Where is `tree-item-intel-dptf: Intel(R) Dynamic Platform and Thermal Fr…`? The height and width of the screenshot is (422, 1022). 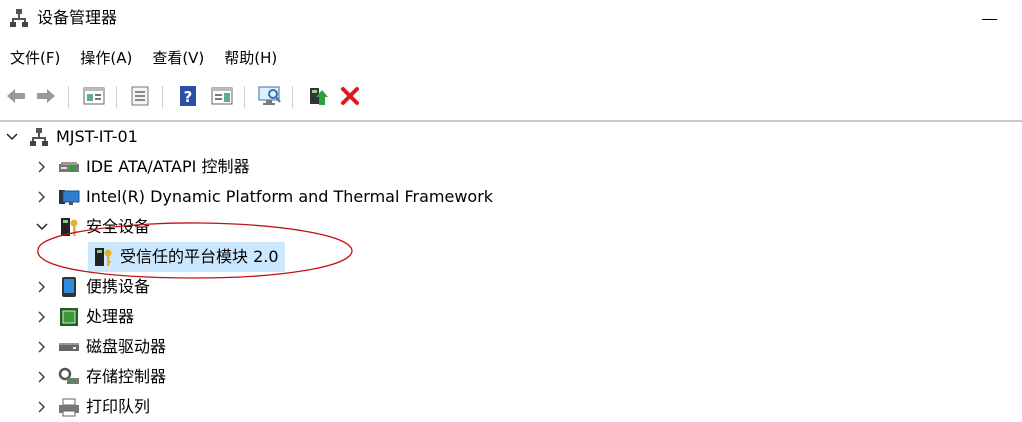 tree-item-intel-dptf: Intel(R) Dynamic Platform and Thermal Fr… is located at coordinates (264, 197).